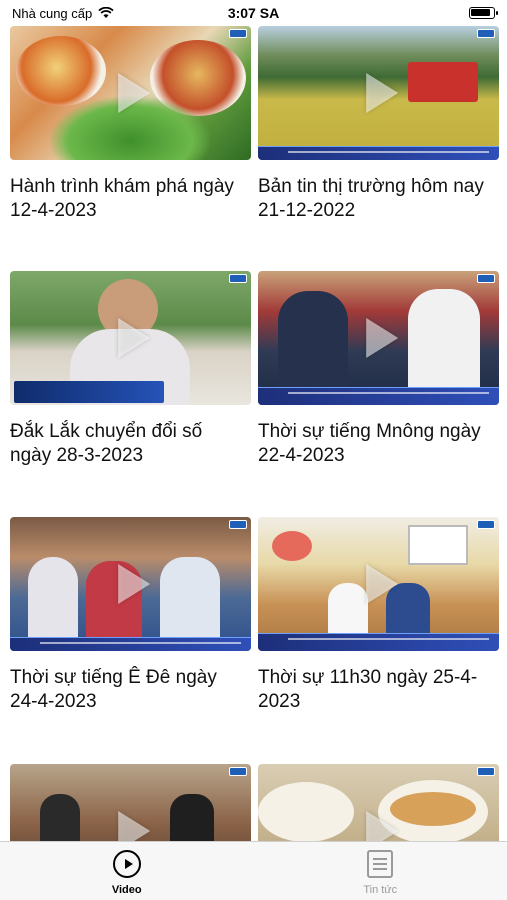  What do you see at coordinates (130, 690) in the screenshot?
I see `video-title: Thời sự tiếng Ê Đê ngày 24-4-2023` at bounding box center [130, 690].